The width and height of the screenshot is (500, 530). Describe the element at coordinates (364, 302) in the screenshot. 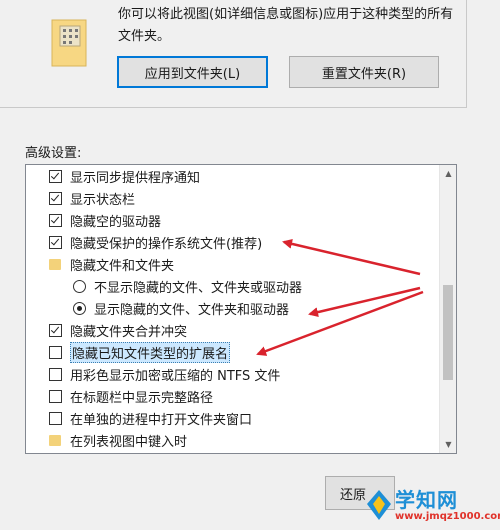

I see `arrow-to-show-hidden` at that location.